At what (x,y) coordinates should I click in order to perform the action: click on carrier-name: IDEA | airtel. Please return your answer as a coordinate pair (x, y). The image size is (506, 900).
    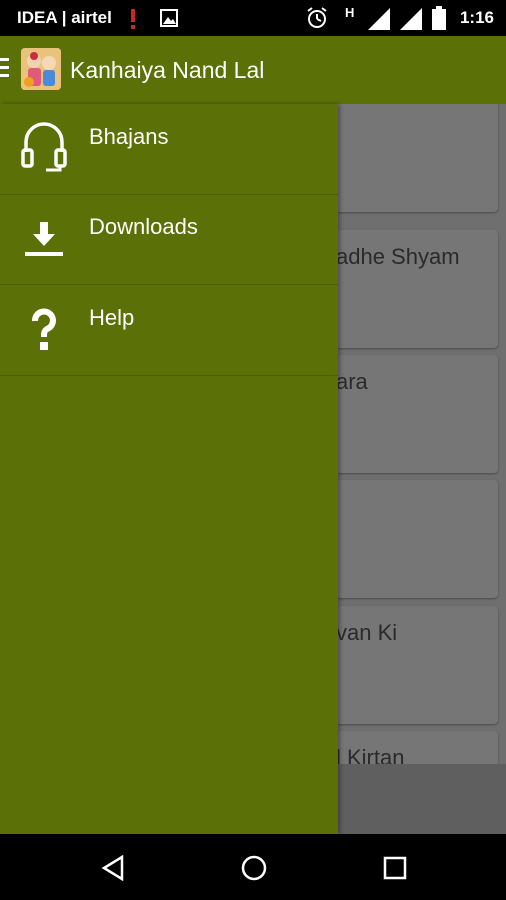
    Looking at the image, I should click on (64, 17).